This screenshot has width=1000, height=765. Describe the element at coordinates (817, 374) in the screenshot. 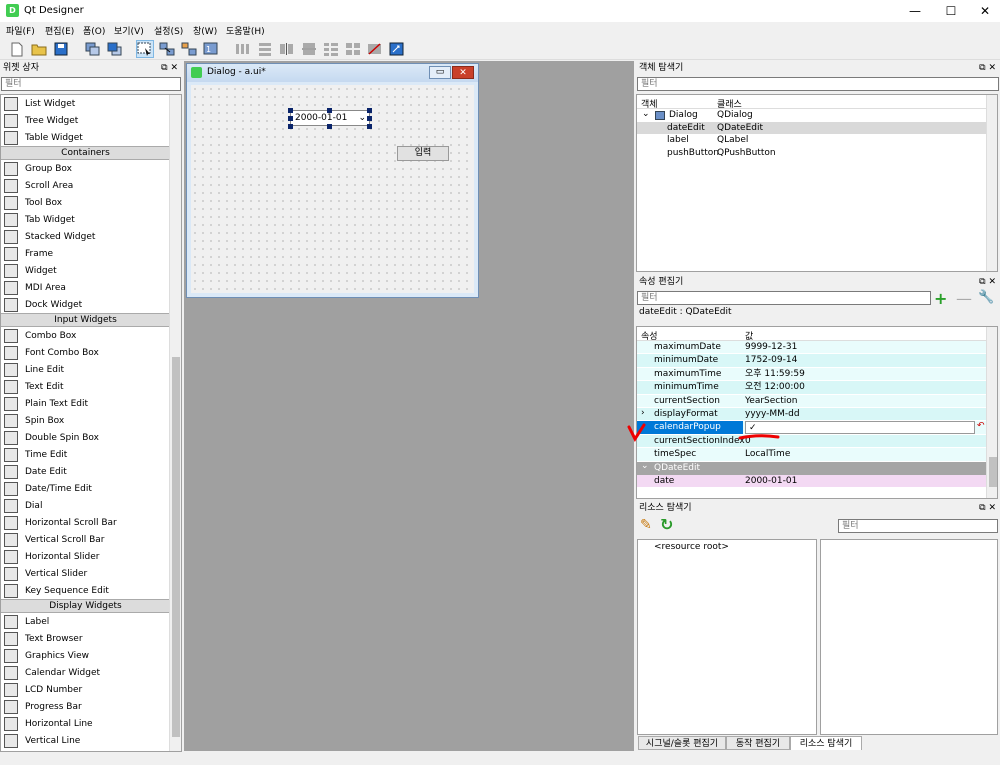

I see `property-row: maximumTime 오후 11:59:59` at that location.